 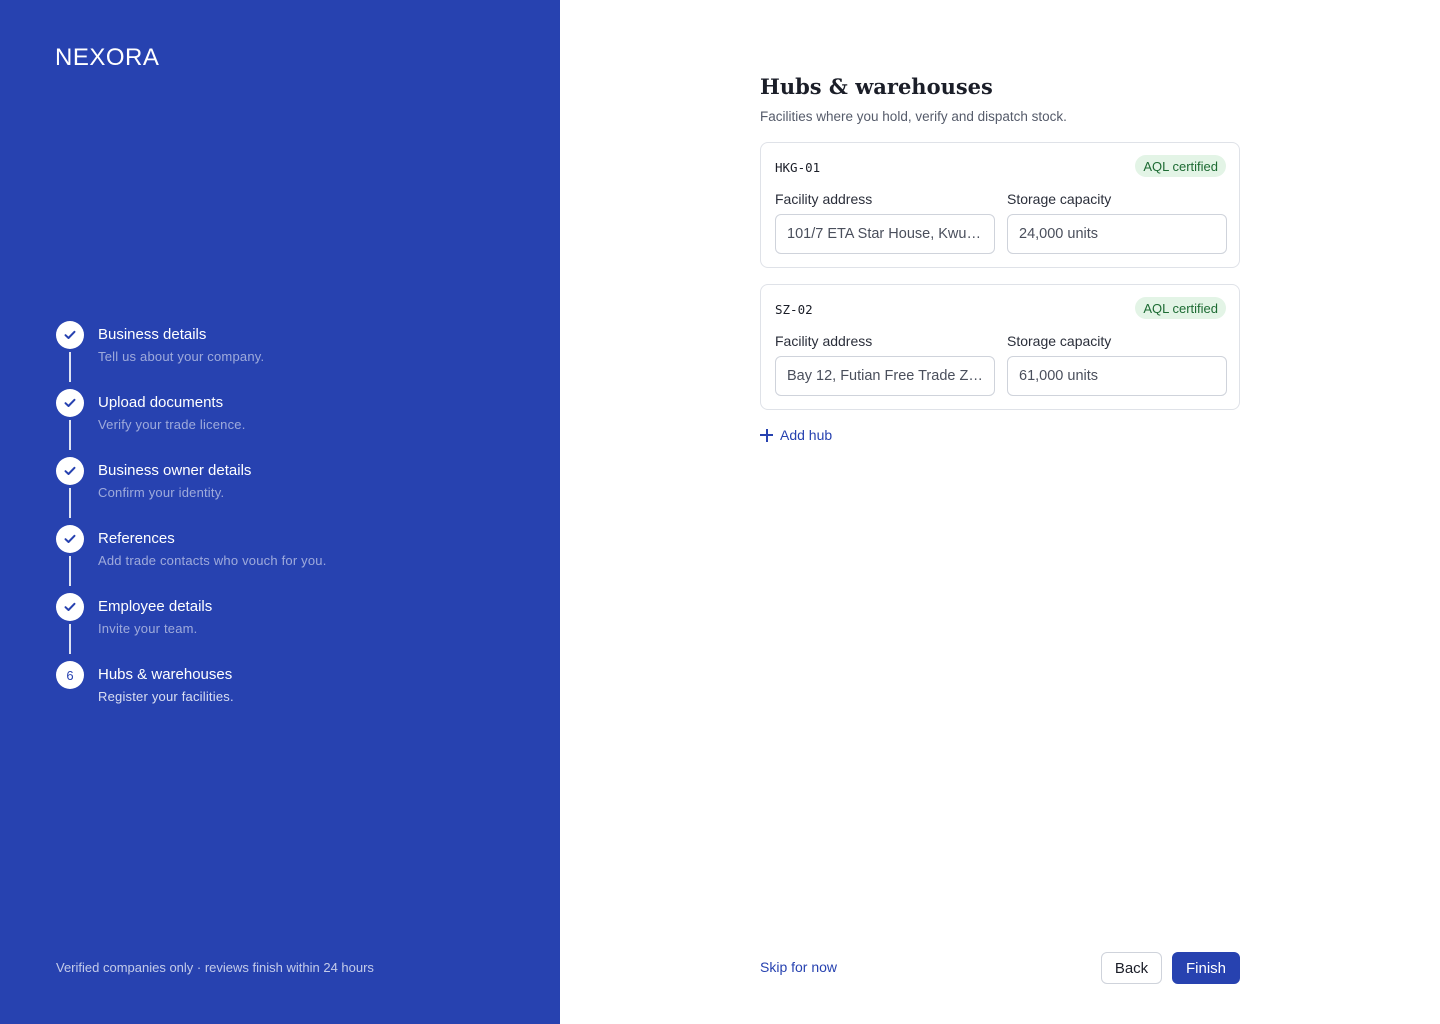 I want to click on finish-button: Finish, so click(x=1206, y=968).